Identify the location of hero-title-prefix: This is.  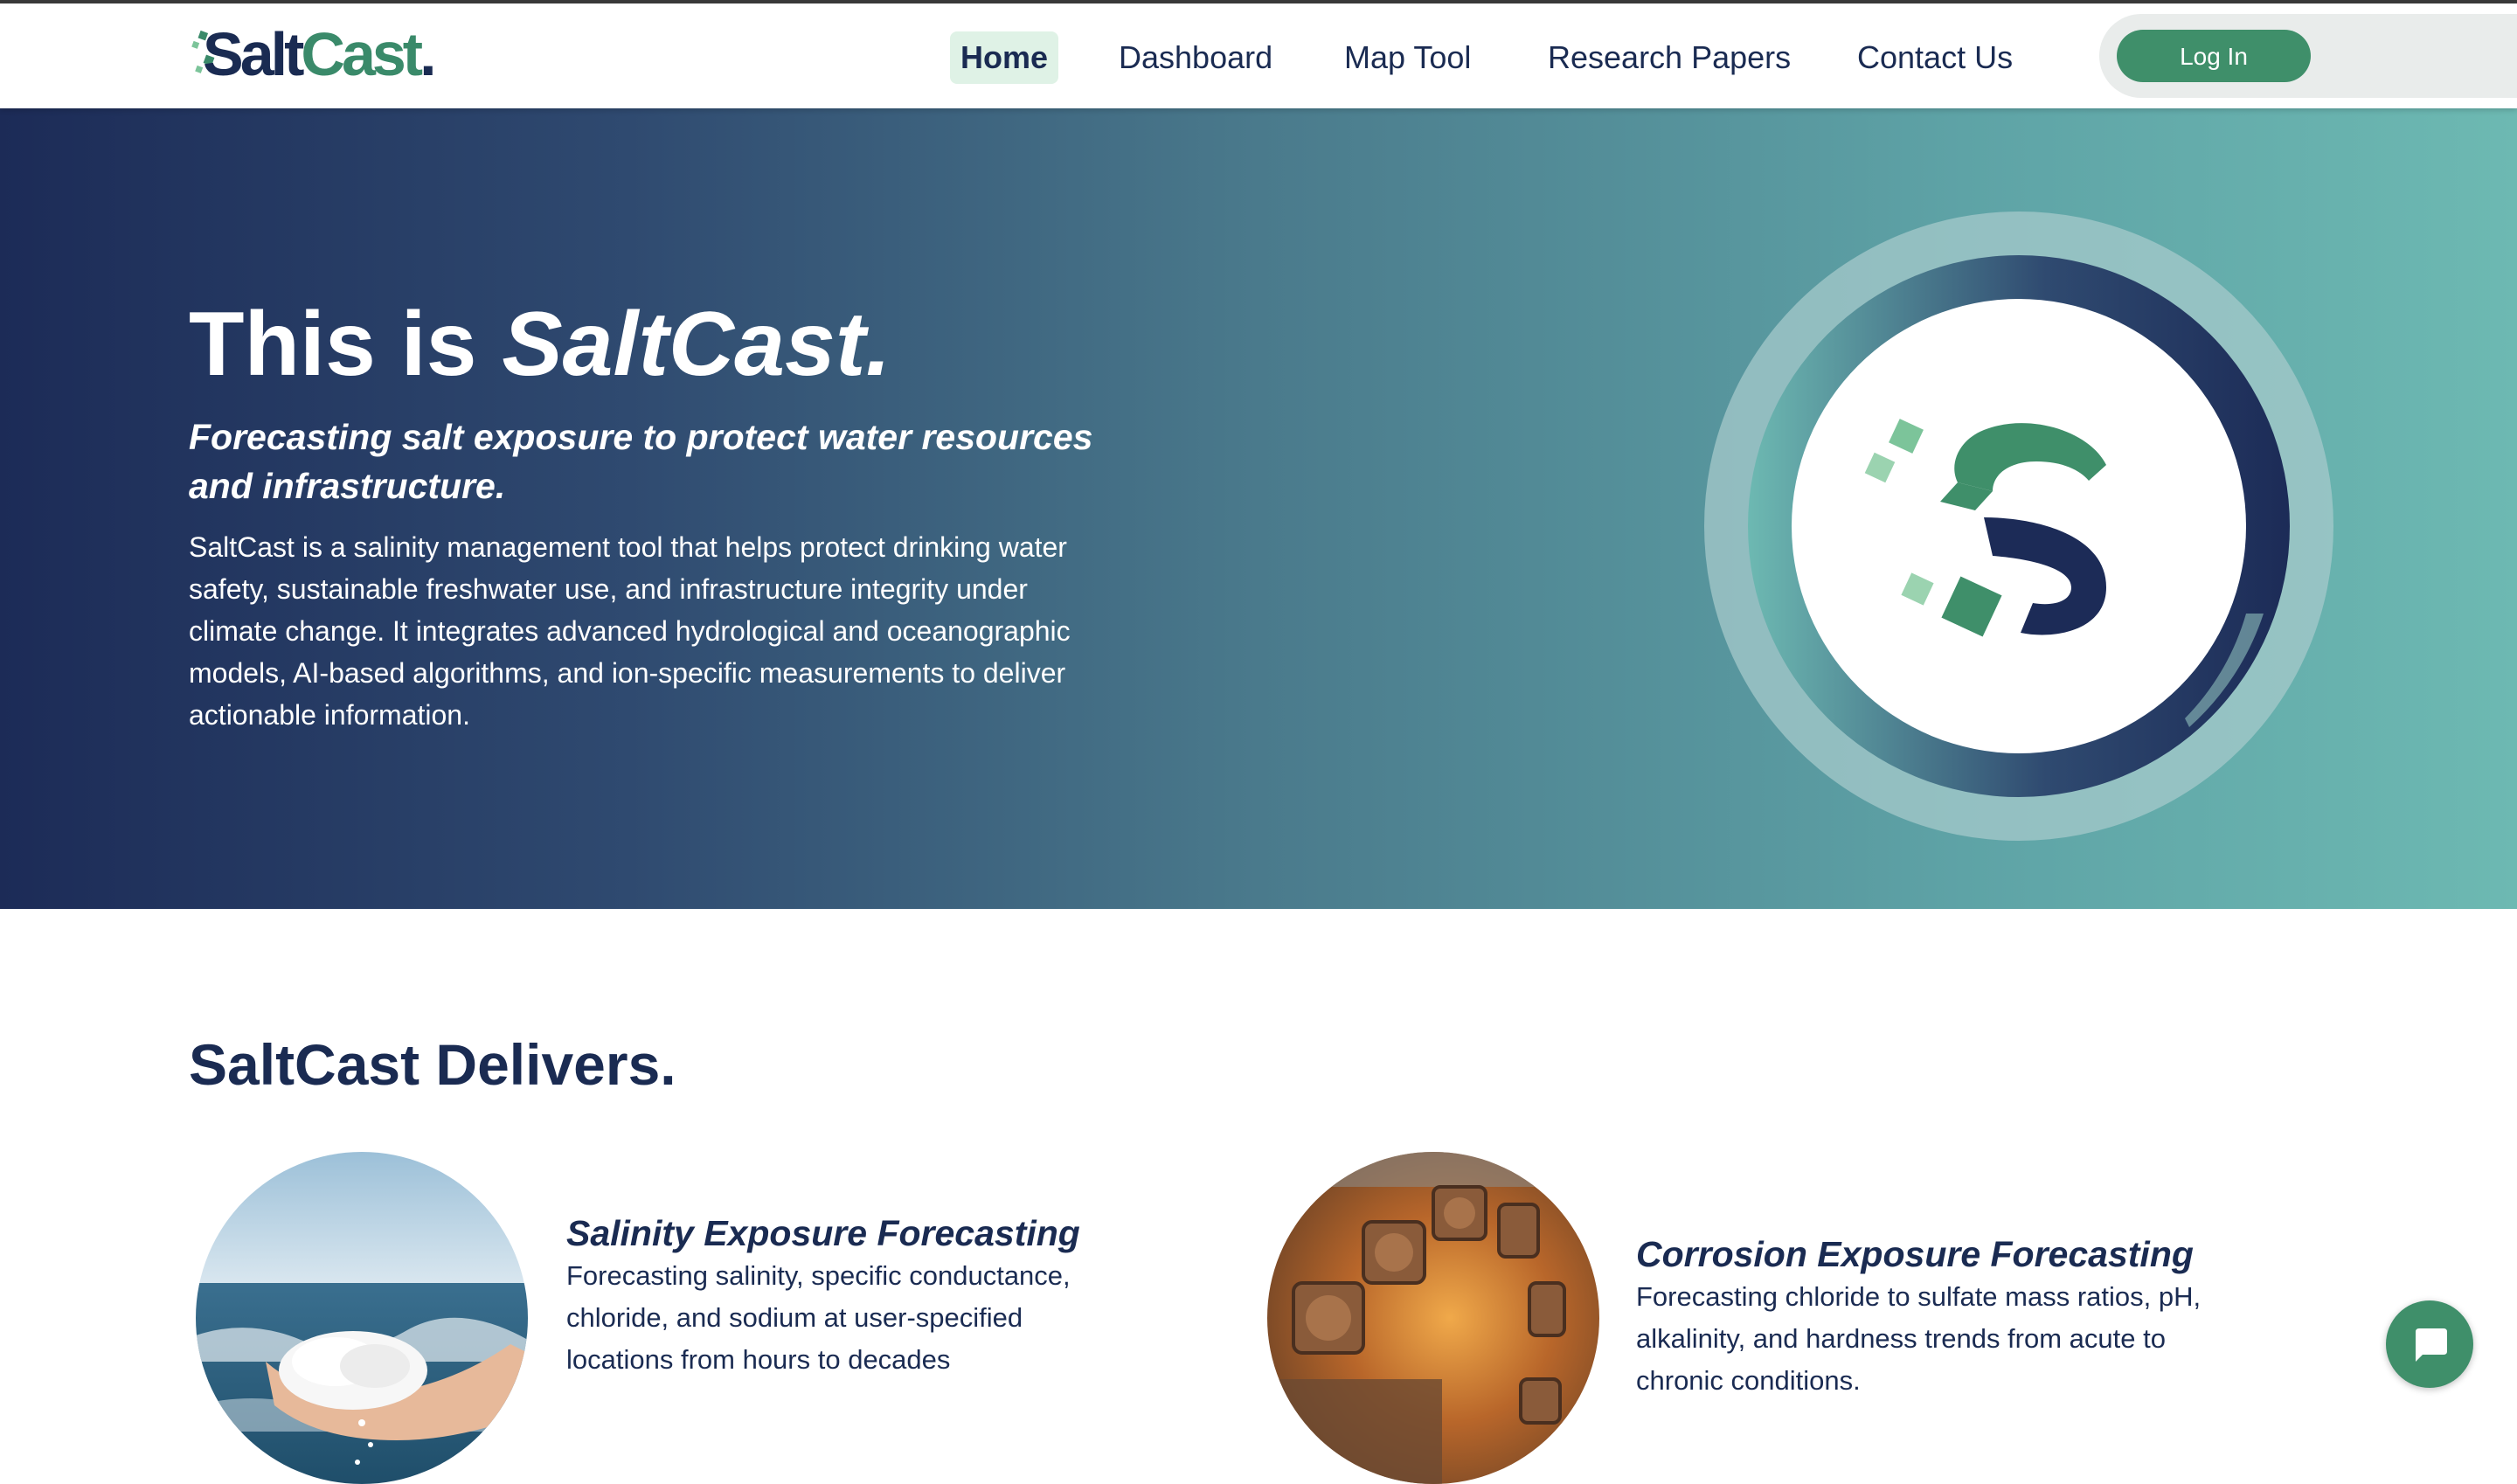
(346, 344).